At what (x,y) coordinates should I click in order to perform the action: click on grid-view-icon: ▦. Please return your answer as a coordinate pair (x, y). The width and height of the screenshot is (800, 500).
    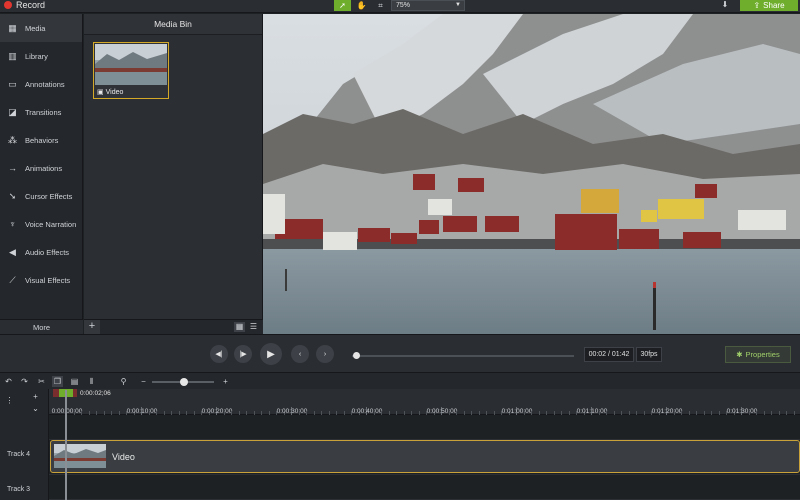
    Looking at the image, I should click on (239, 327).